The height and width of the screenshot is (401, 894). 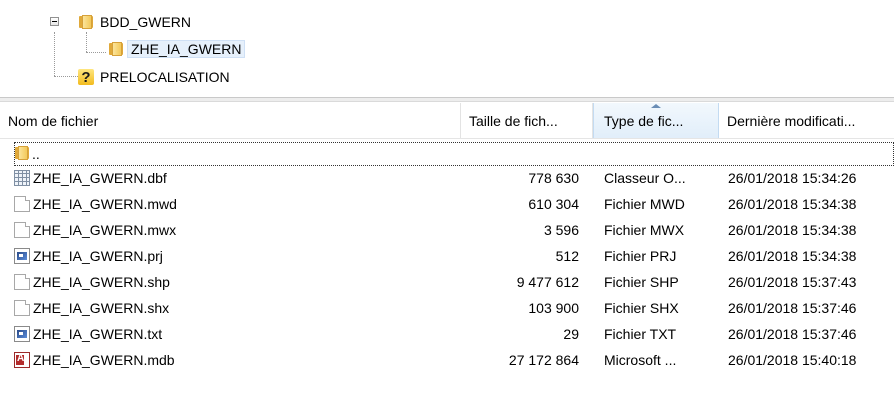 I want to click on access-database-icon, so click(x=22, y=360).